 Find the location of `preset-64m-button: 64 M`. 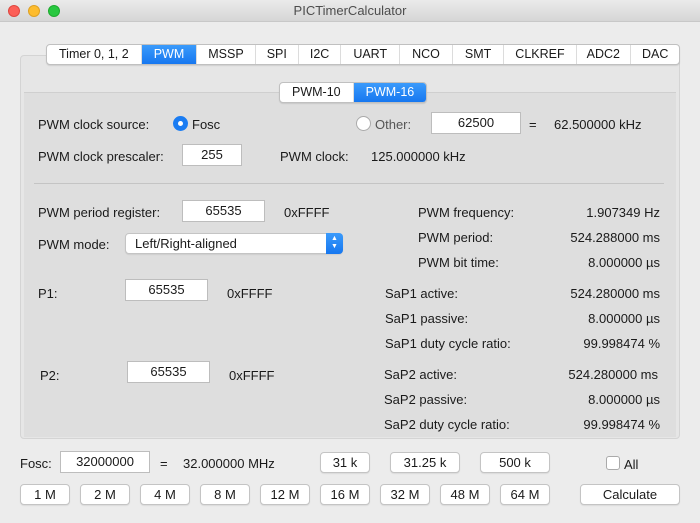

preset-64m-button: 64 M is located at coordinates (525, 494).